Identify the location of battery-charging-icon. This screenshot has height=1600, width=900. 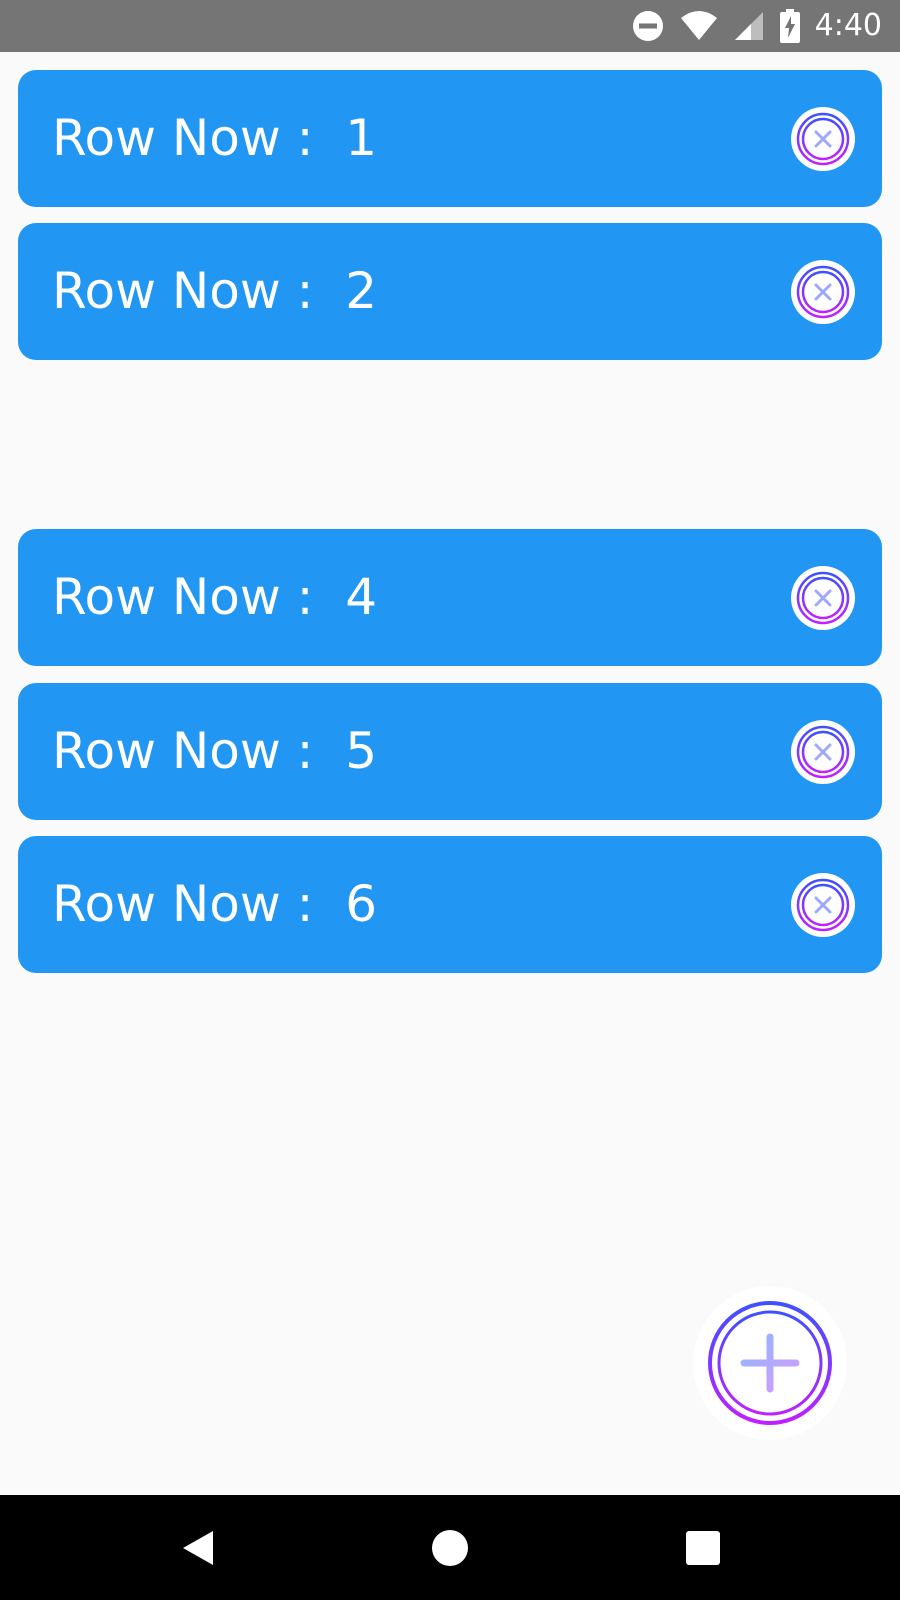
(789, 26).